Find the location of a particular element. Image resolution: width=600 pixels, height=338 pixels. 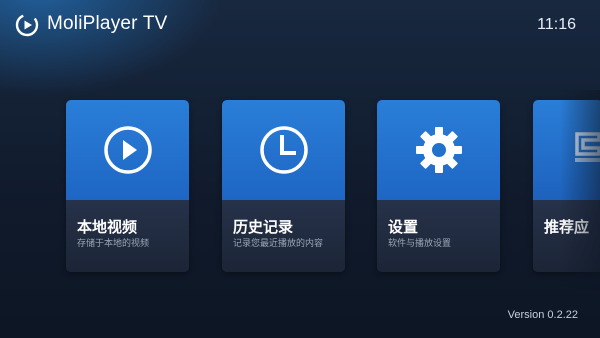

card-title: 推荐应 is located at coordinates (567, 227).